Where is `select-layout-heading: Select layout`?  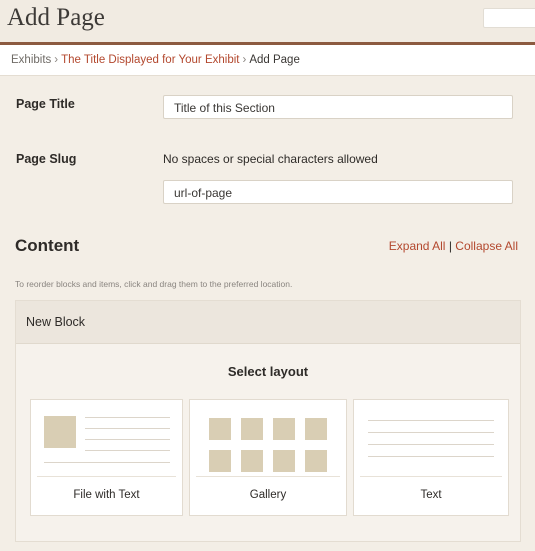
select-layout-heading: Select layout is located at coordinates (268, 371).